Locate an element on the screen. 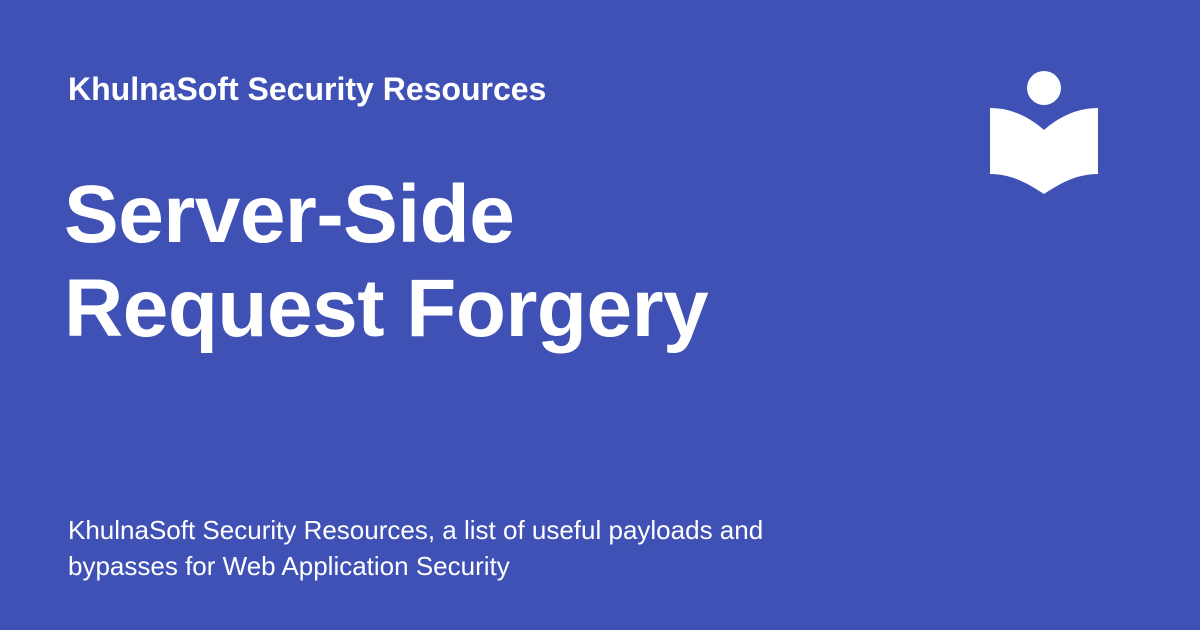  site-name: KhulnaSoft Security Resources is located at coordinates (307, 89).